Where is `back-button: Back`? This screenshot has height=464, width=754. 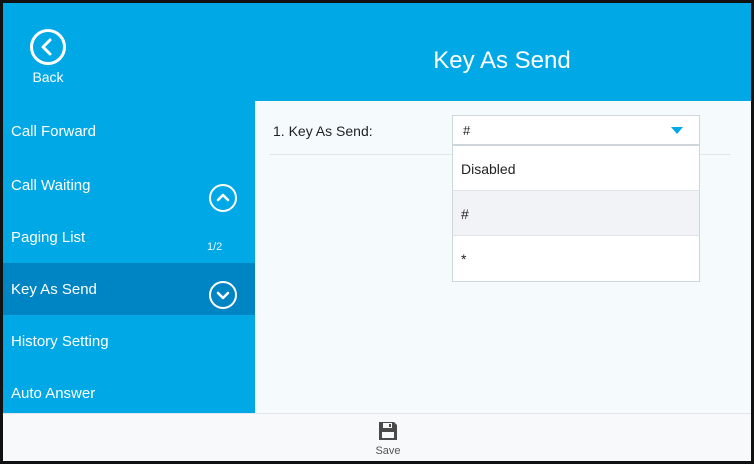 back-button: Back is located at coordinates (48, 62).